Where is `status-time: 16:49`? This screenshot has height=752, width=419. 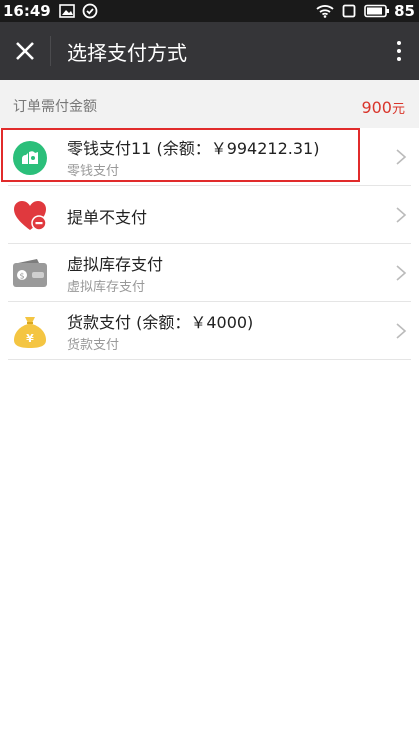 status-time: 16:49 is located at coordinates (27, 11).